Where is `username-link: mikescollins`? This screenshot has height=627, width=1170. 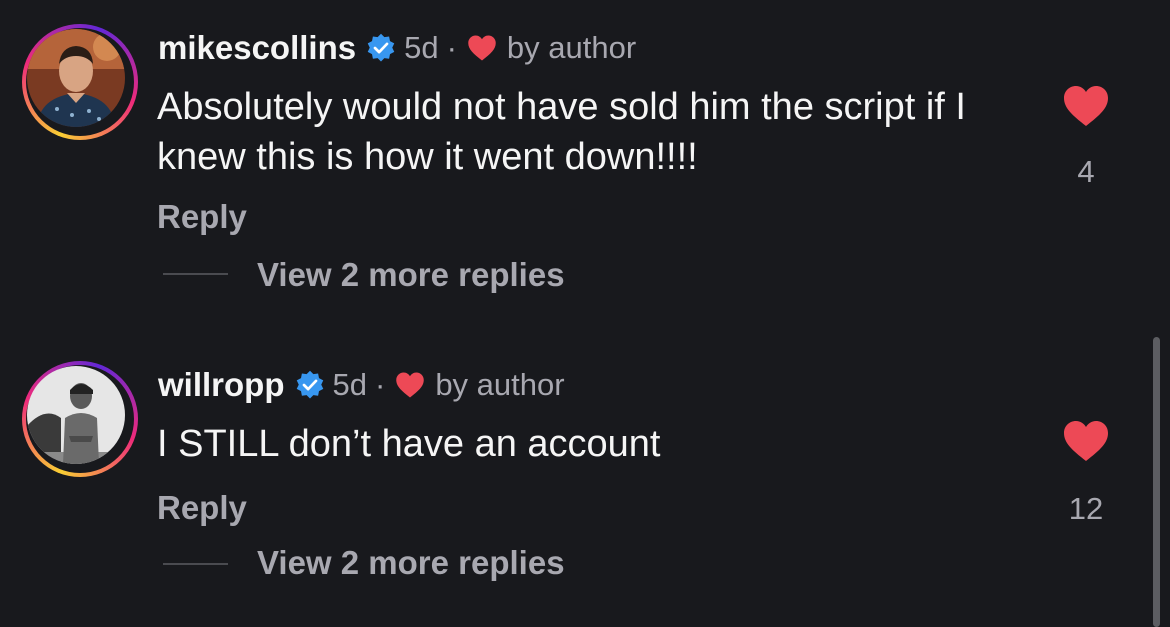 username-link: mikescollins is located at coordinates (257, 48).